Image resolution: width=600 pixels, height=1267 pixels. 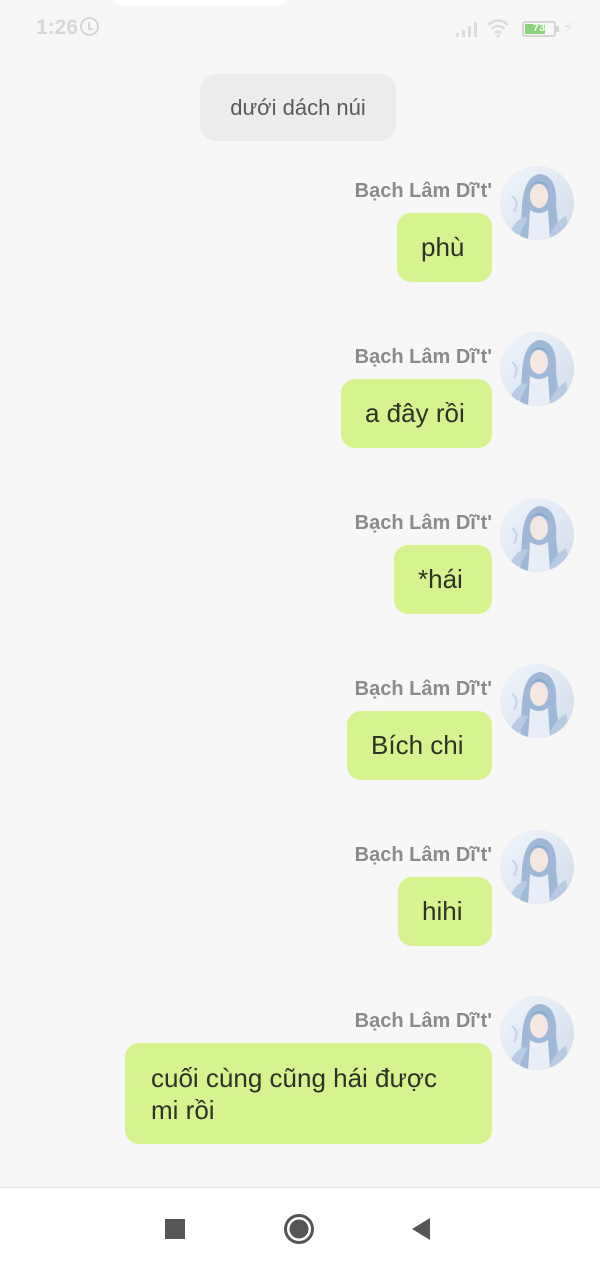 I want to click on battery-icon: 73, so click(x=540, y=29).